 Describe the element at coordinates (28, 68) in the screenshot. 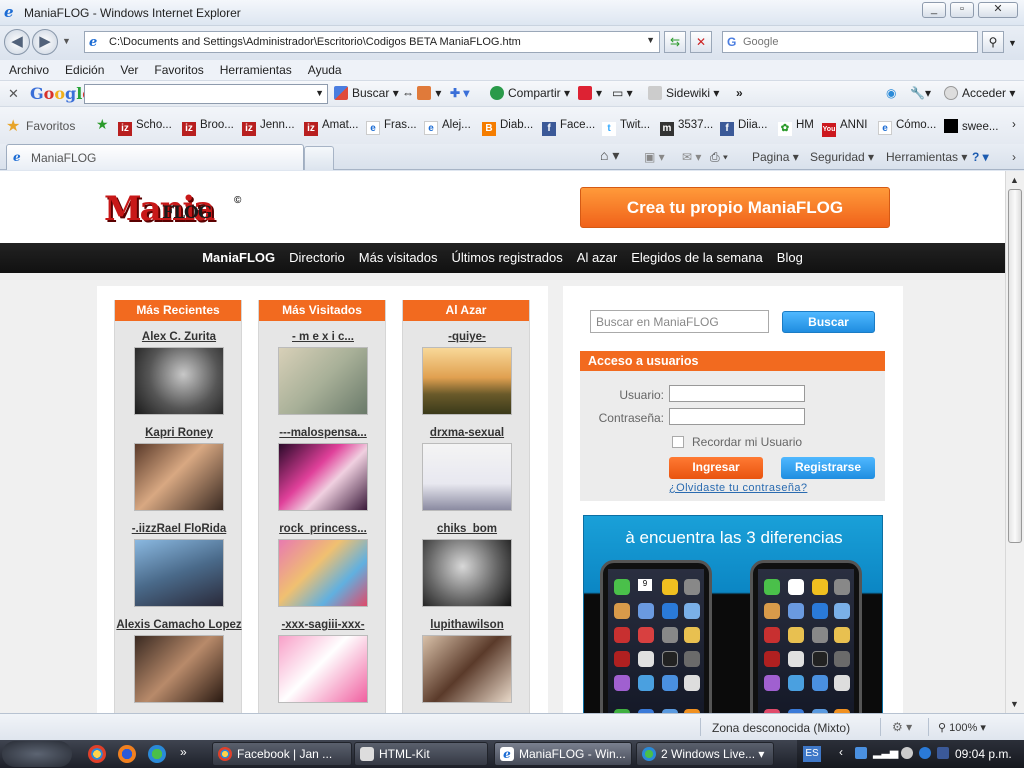

I see `menu-archivo: Archivo` at that location.